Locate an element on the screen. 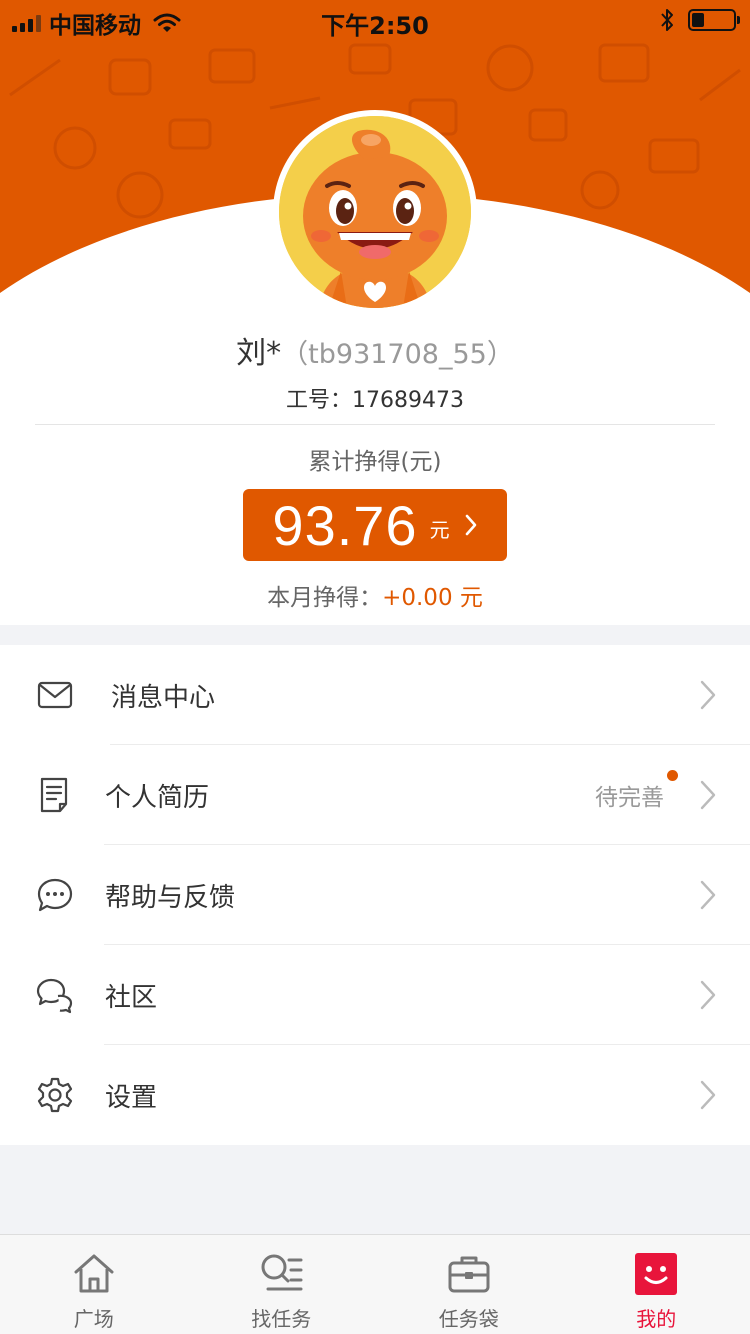 This screenshot has width=750, height=1334. menu-item-community: 社区 is located at coordinates (375, 995).